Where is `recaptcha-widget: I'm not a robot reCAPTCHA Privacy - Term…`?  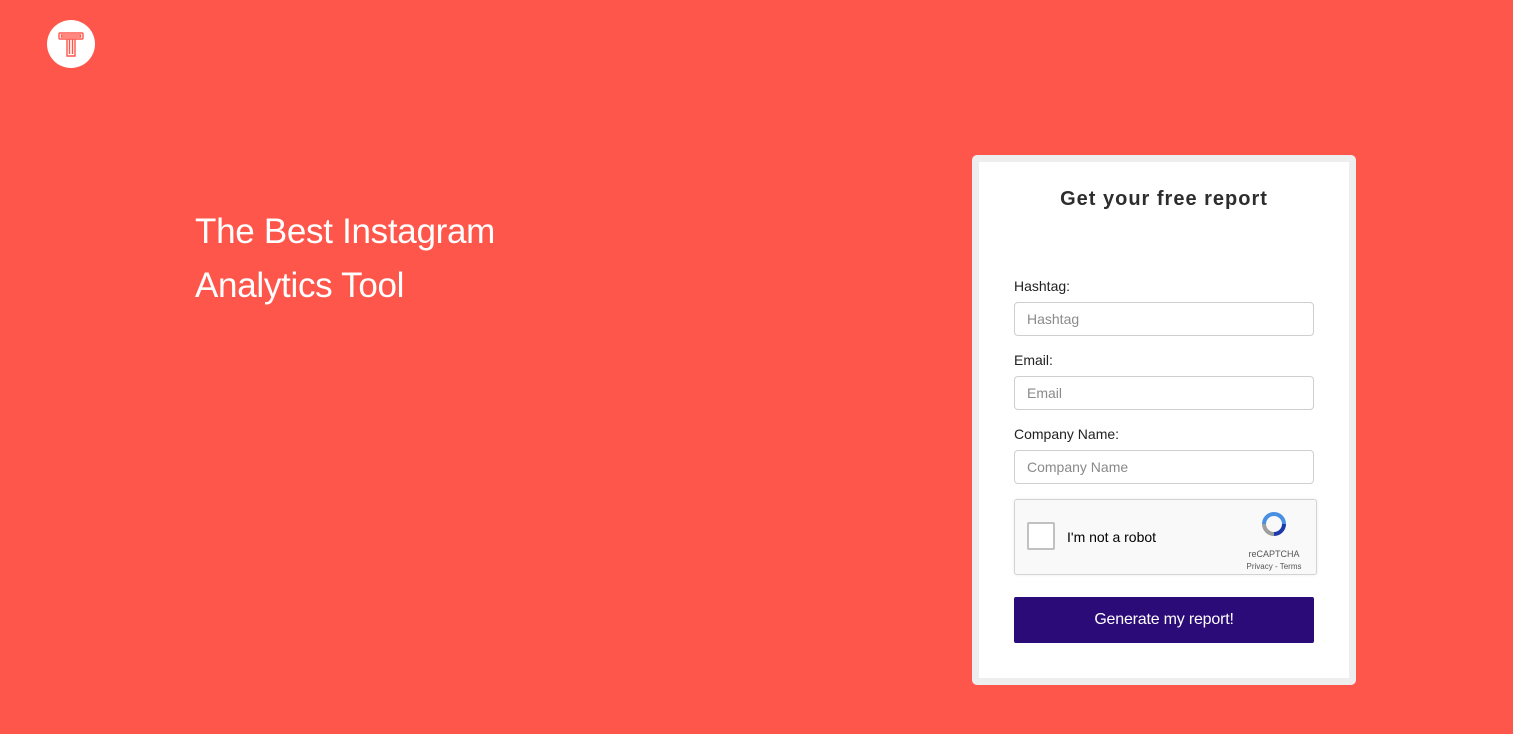 recaptcha-widget: I'm not a robot reCAPTCHA Privacy - Term… is located at coordinates (1165, 537).